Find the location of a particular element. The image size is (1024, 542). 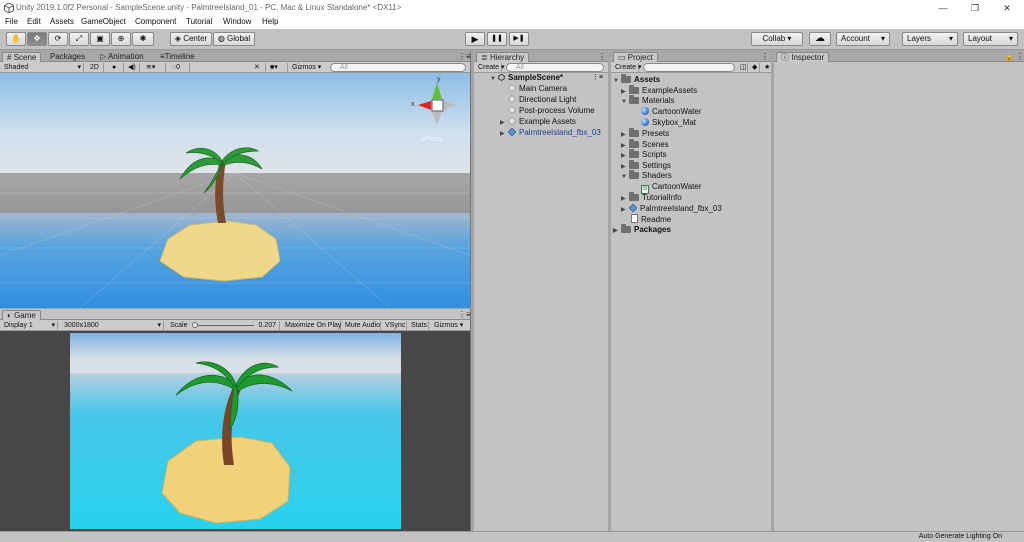

project-item-materials: ▼ Materials is located at coordinates (647, 101).